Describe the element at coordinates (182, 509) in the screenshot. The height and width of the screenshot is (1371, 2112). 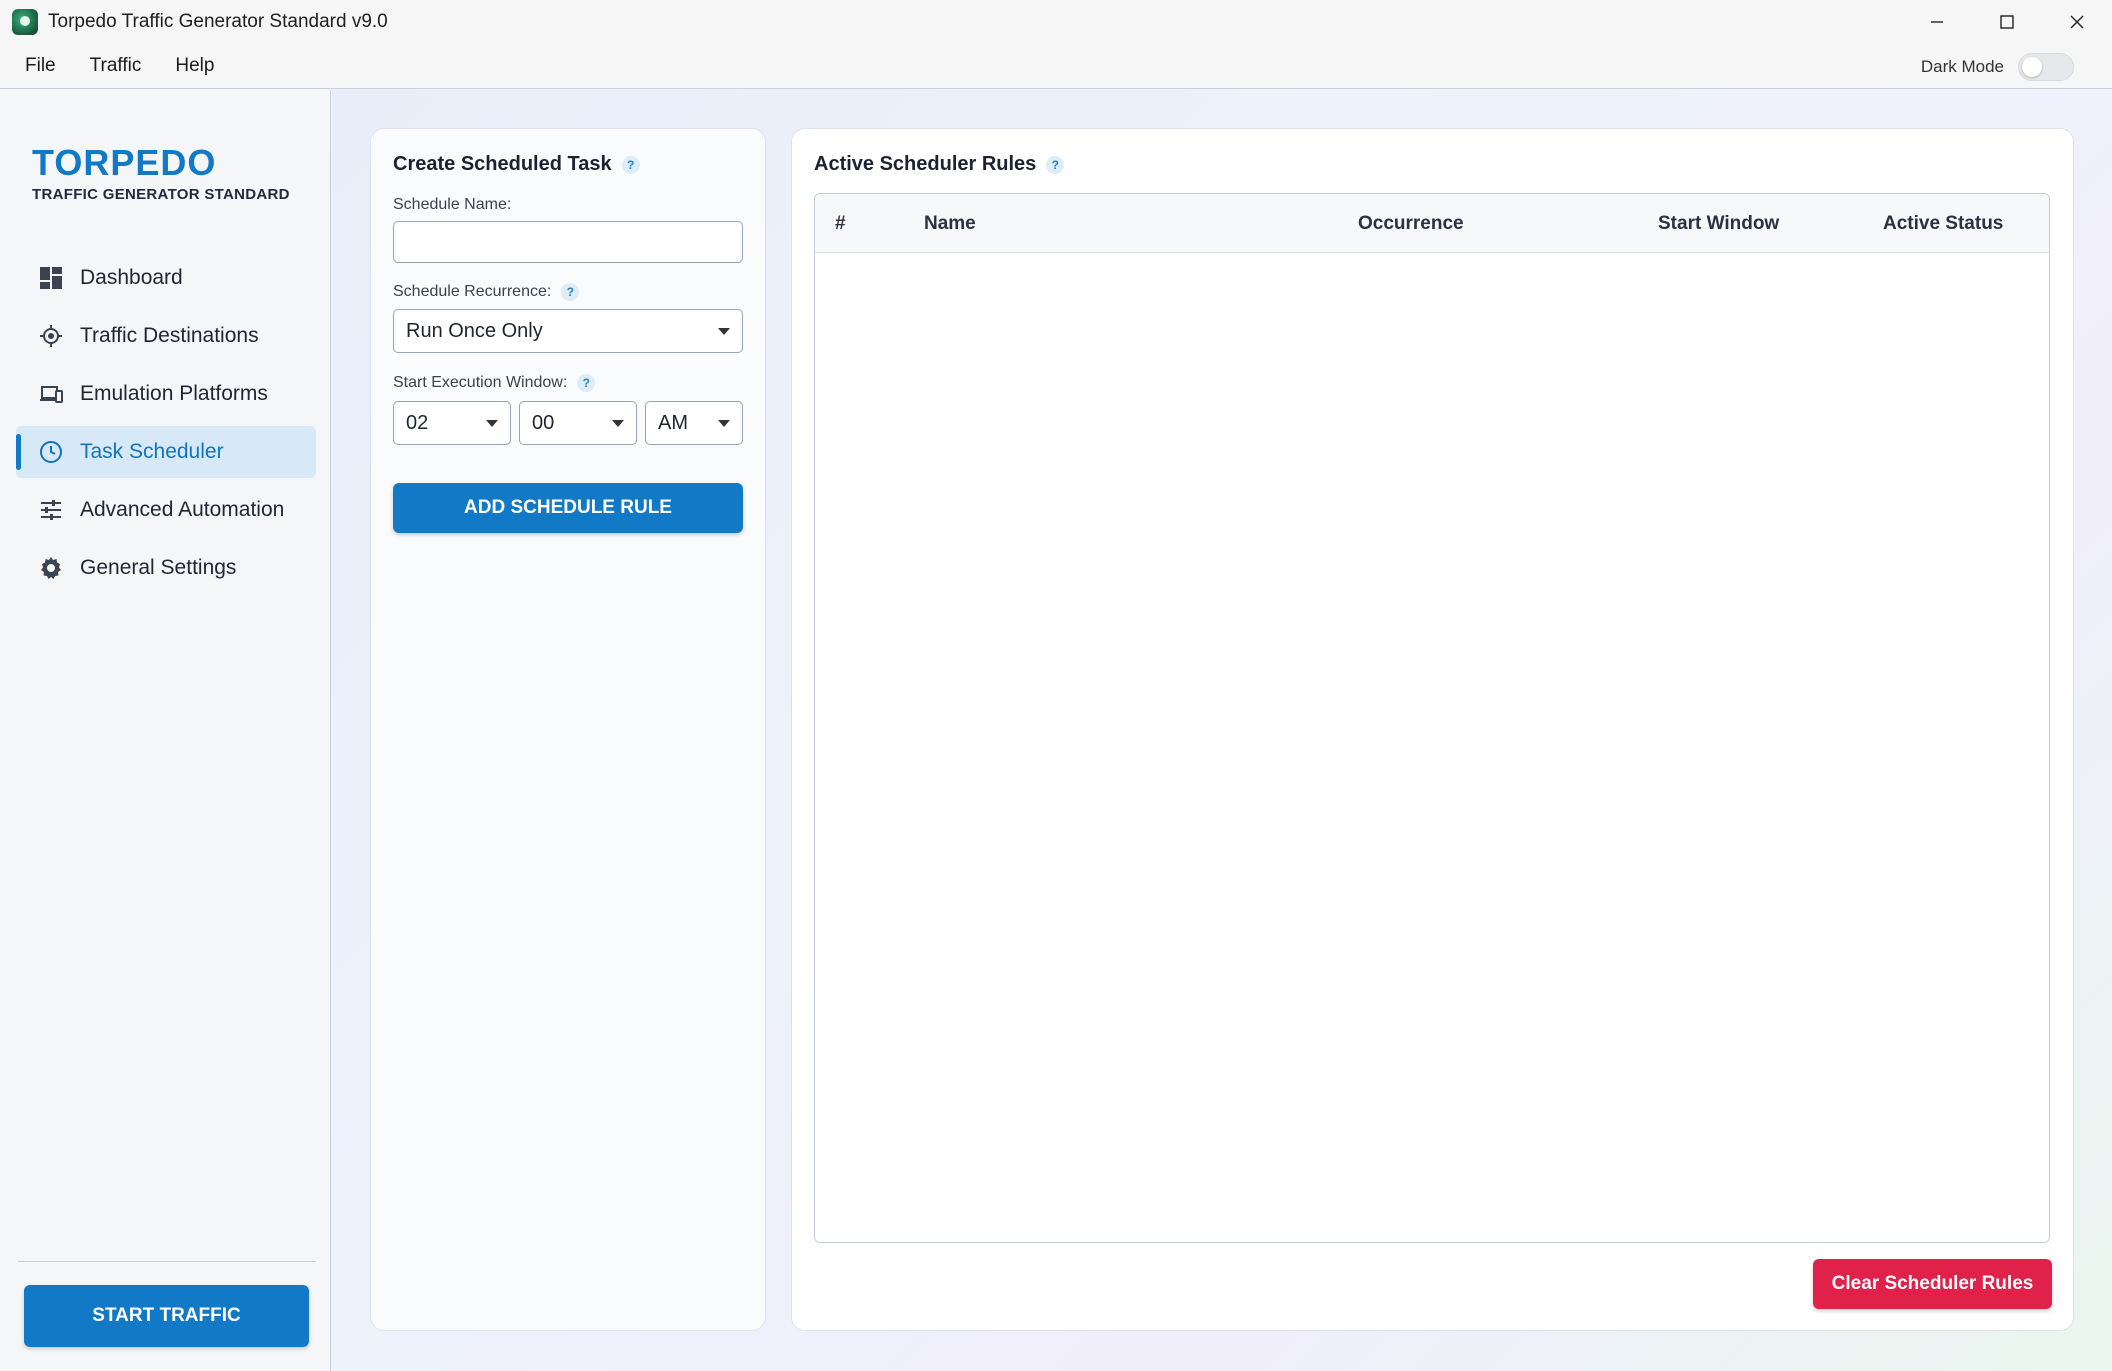
I see `sidebar-item-label: Advanced Automation` at that location.